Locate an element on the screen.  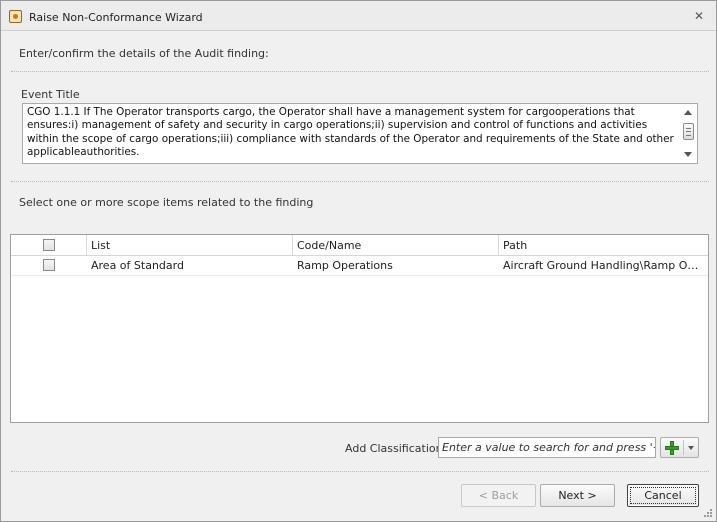
chevron-down-icon is located at coordinates (691, 448).